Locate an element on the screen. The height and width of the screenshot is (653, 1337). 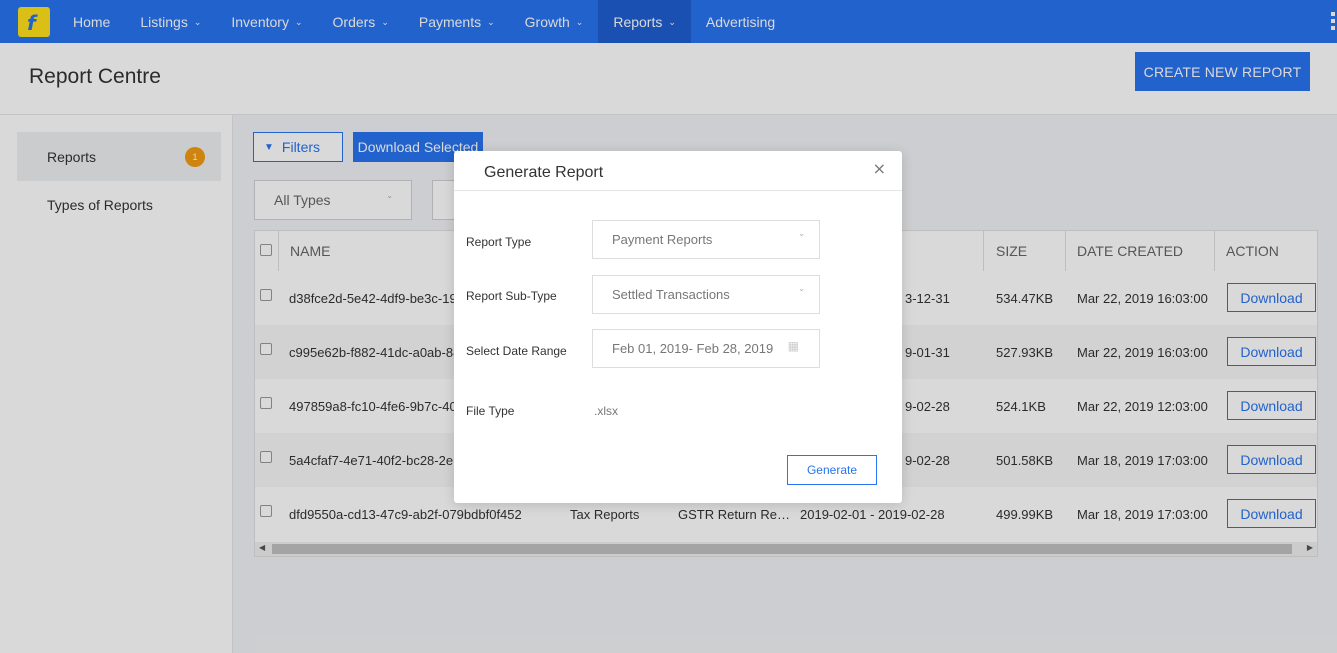
calendar-icon: ▦ is located at coordinates (793, 346).